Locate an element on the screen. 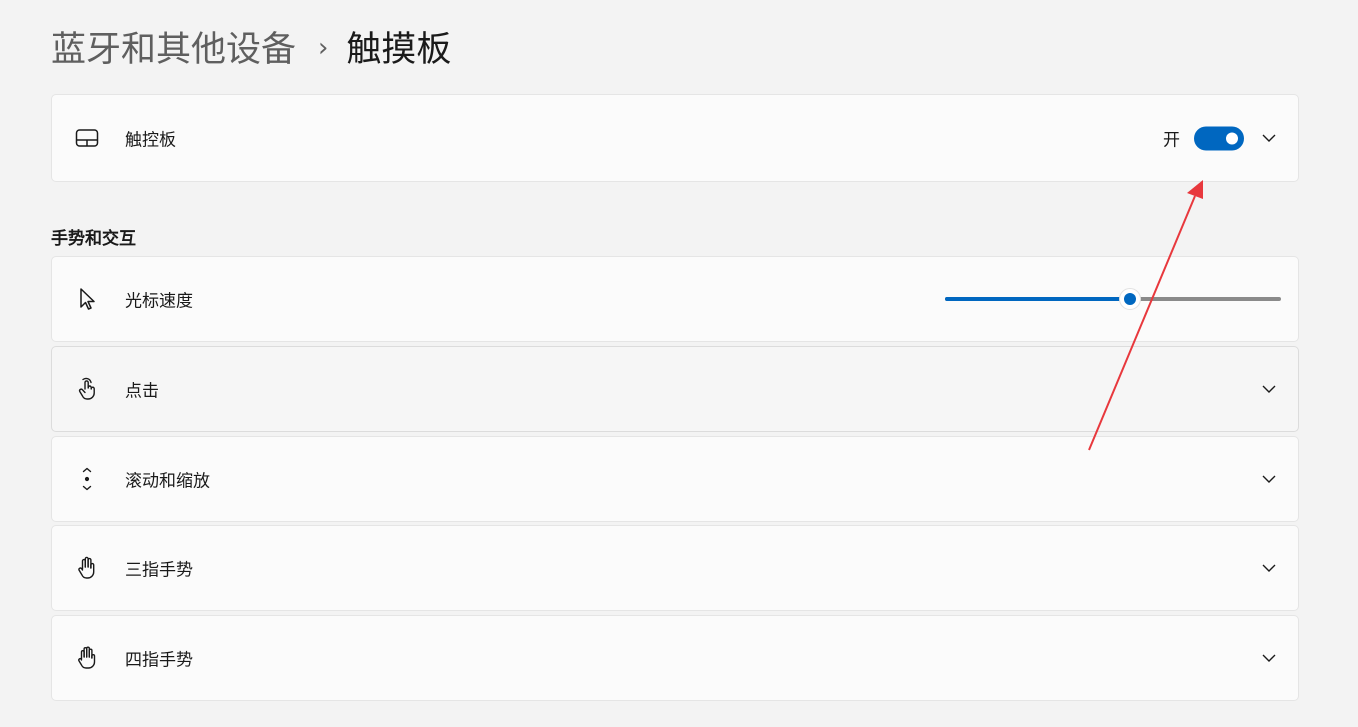 The width and height of the screenshot is (1358, 727). cursor-speed-slider is located at coordinates (1113, 299).